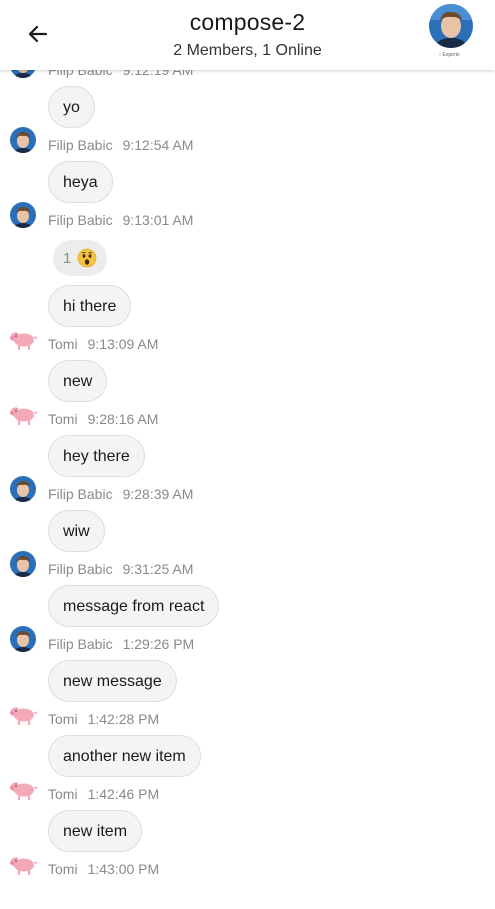 This screenshot has height=909, width=495. I want to click on message-meta: Tomi 9:13:09 AM, so click(247, 345).